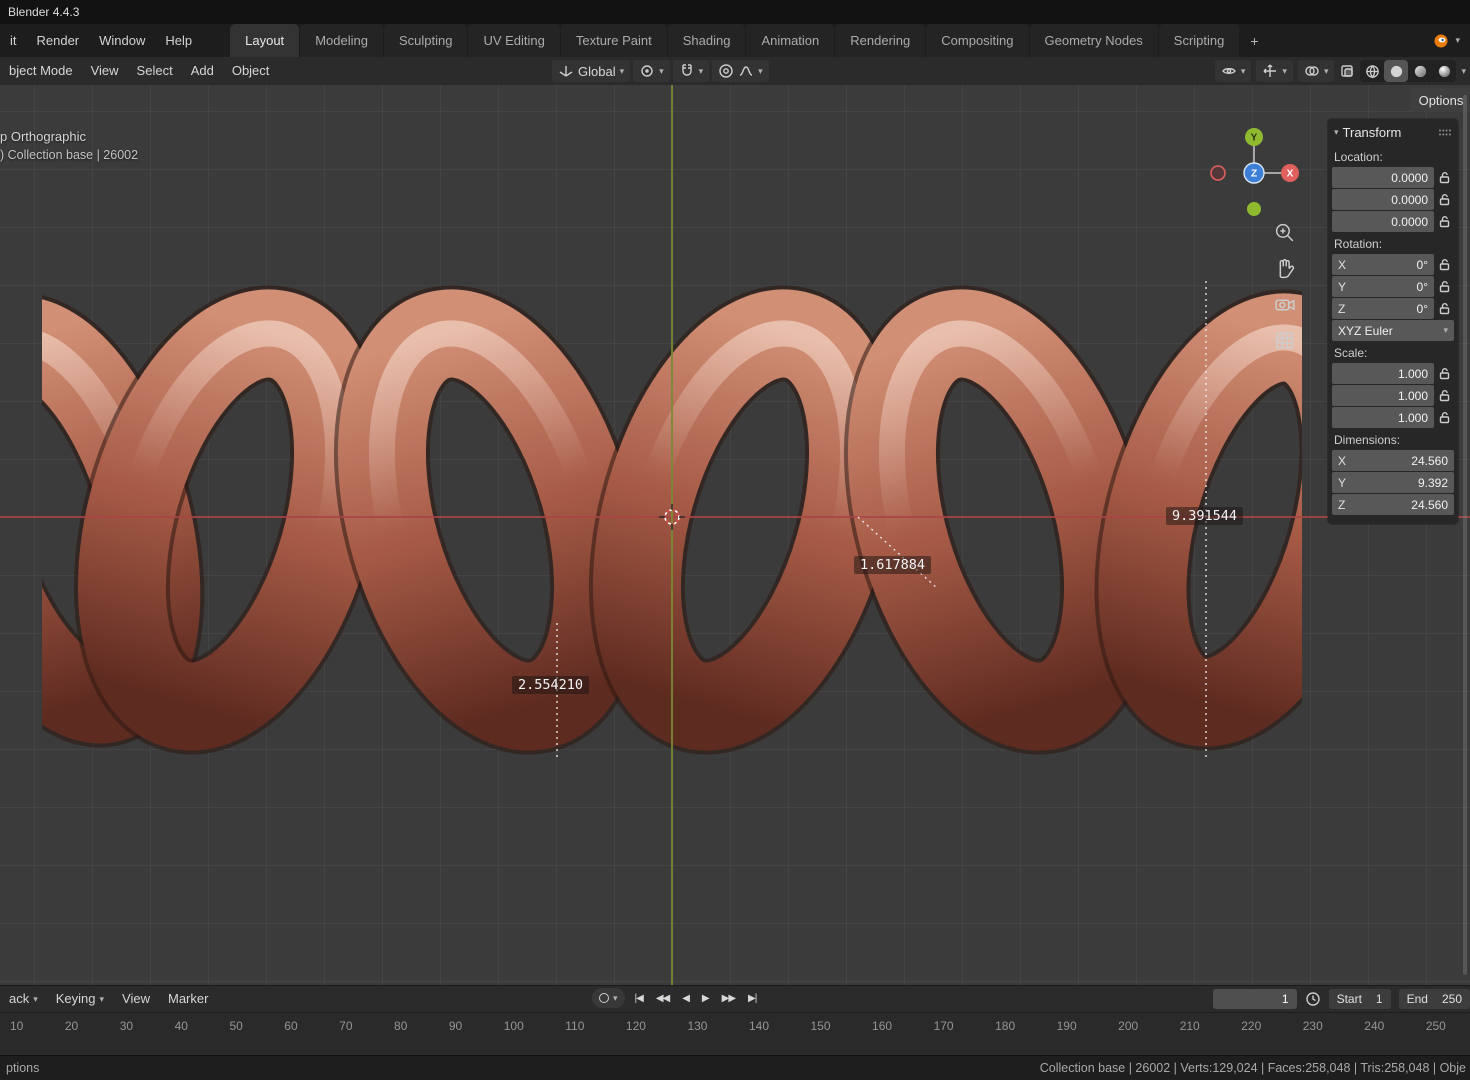  I want to click on workspace-tab: Scripting, so click(1199, 40).